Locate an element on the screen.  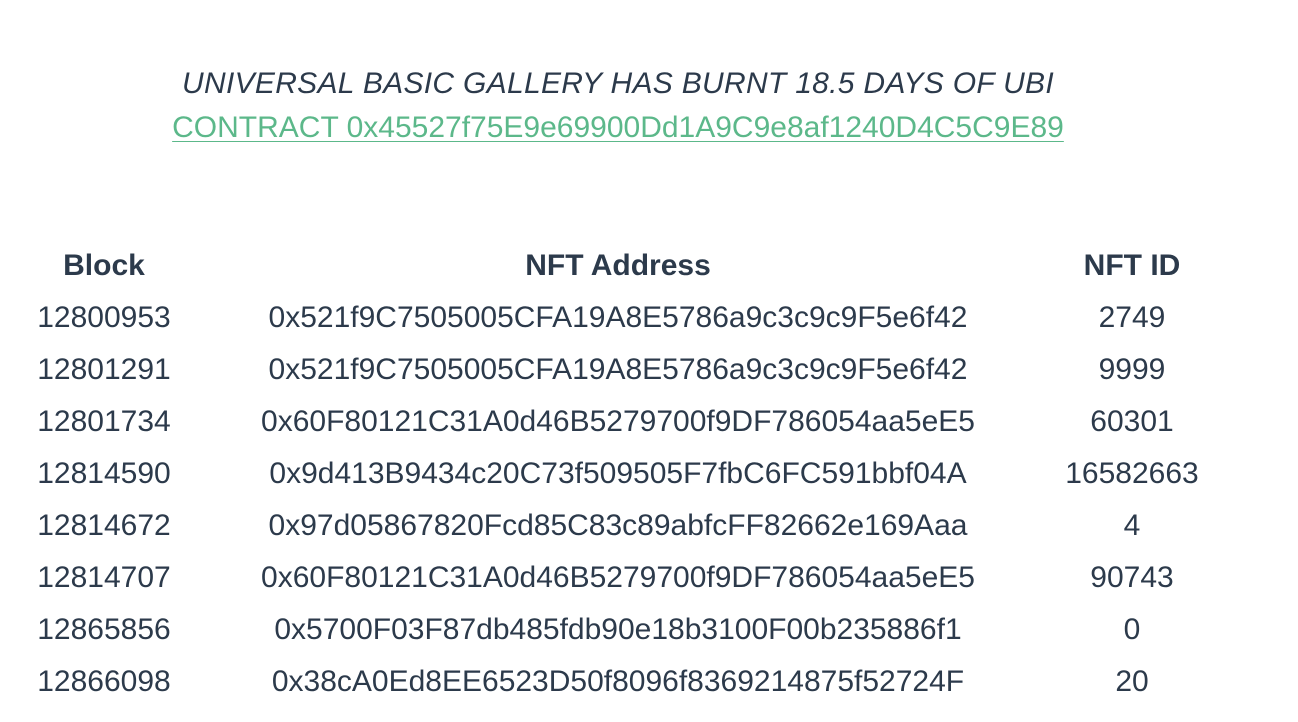
block-cell: 12814707 is located at coordinates (104, 577).